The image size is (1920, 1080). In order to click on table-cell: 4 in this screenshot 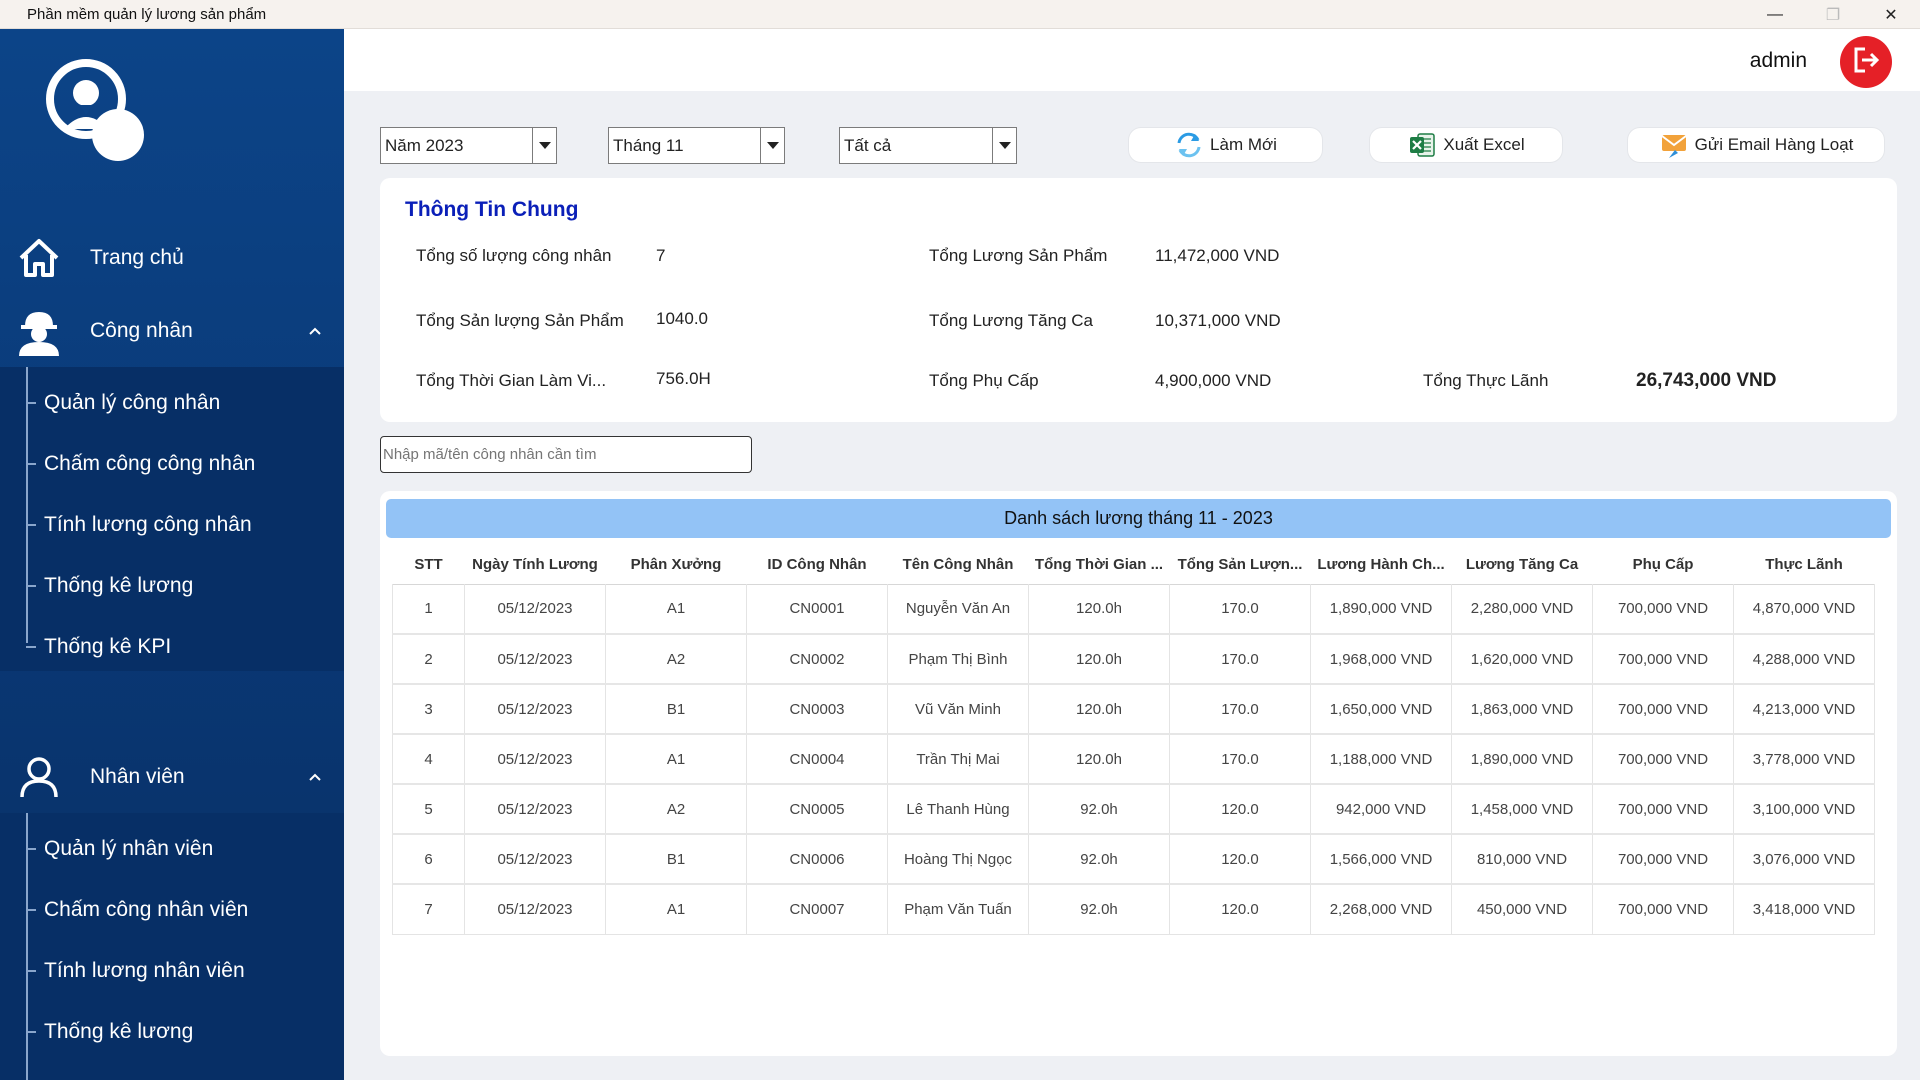, I will do `click(428, 759)`.